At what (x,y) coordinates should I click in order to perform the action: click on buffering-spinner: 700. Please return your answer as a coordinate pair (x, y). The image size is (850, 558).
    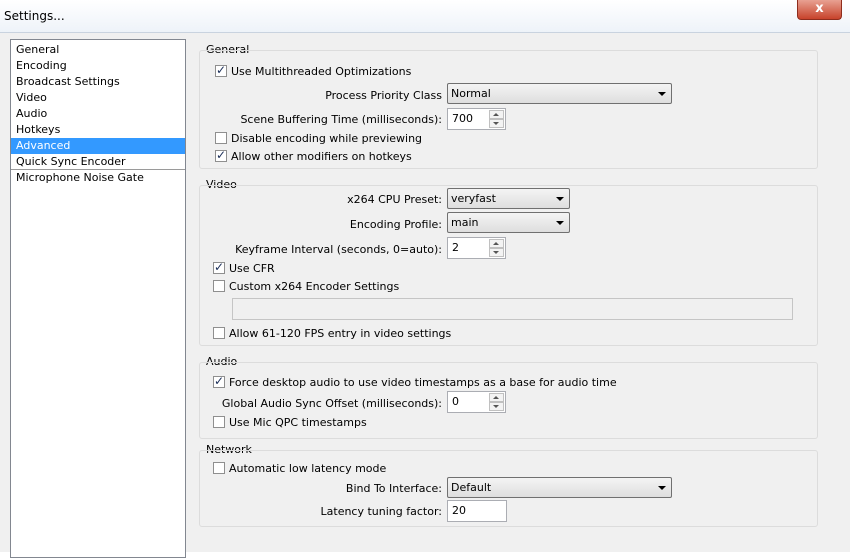
    Looking at the image, I should click on (476, 119).